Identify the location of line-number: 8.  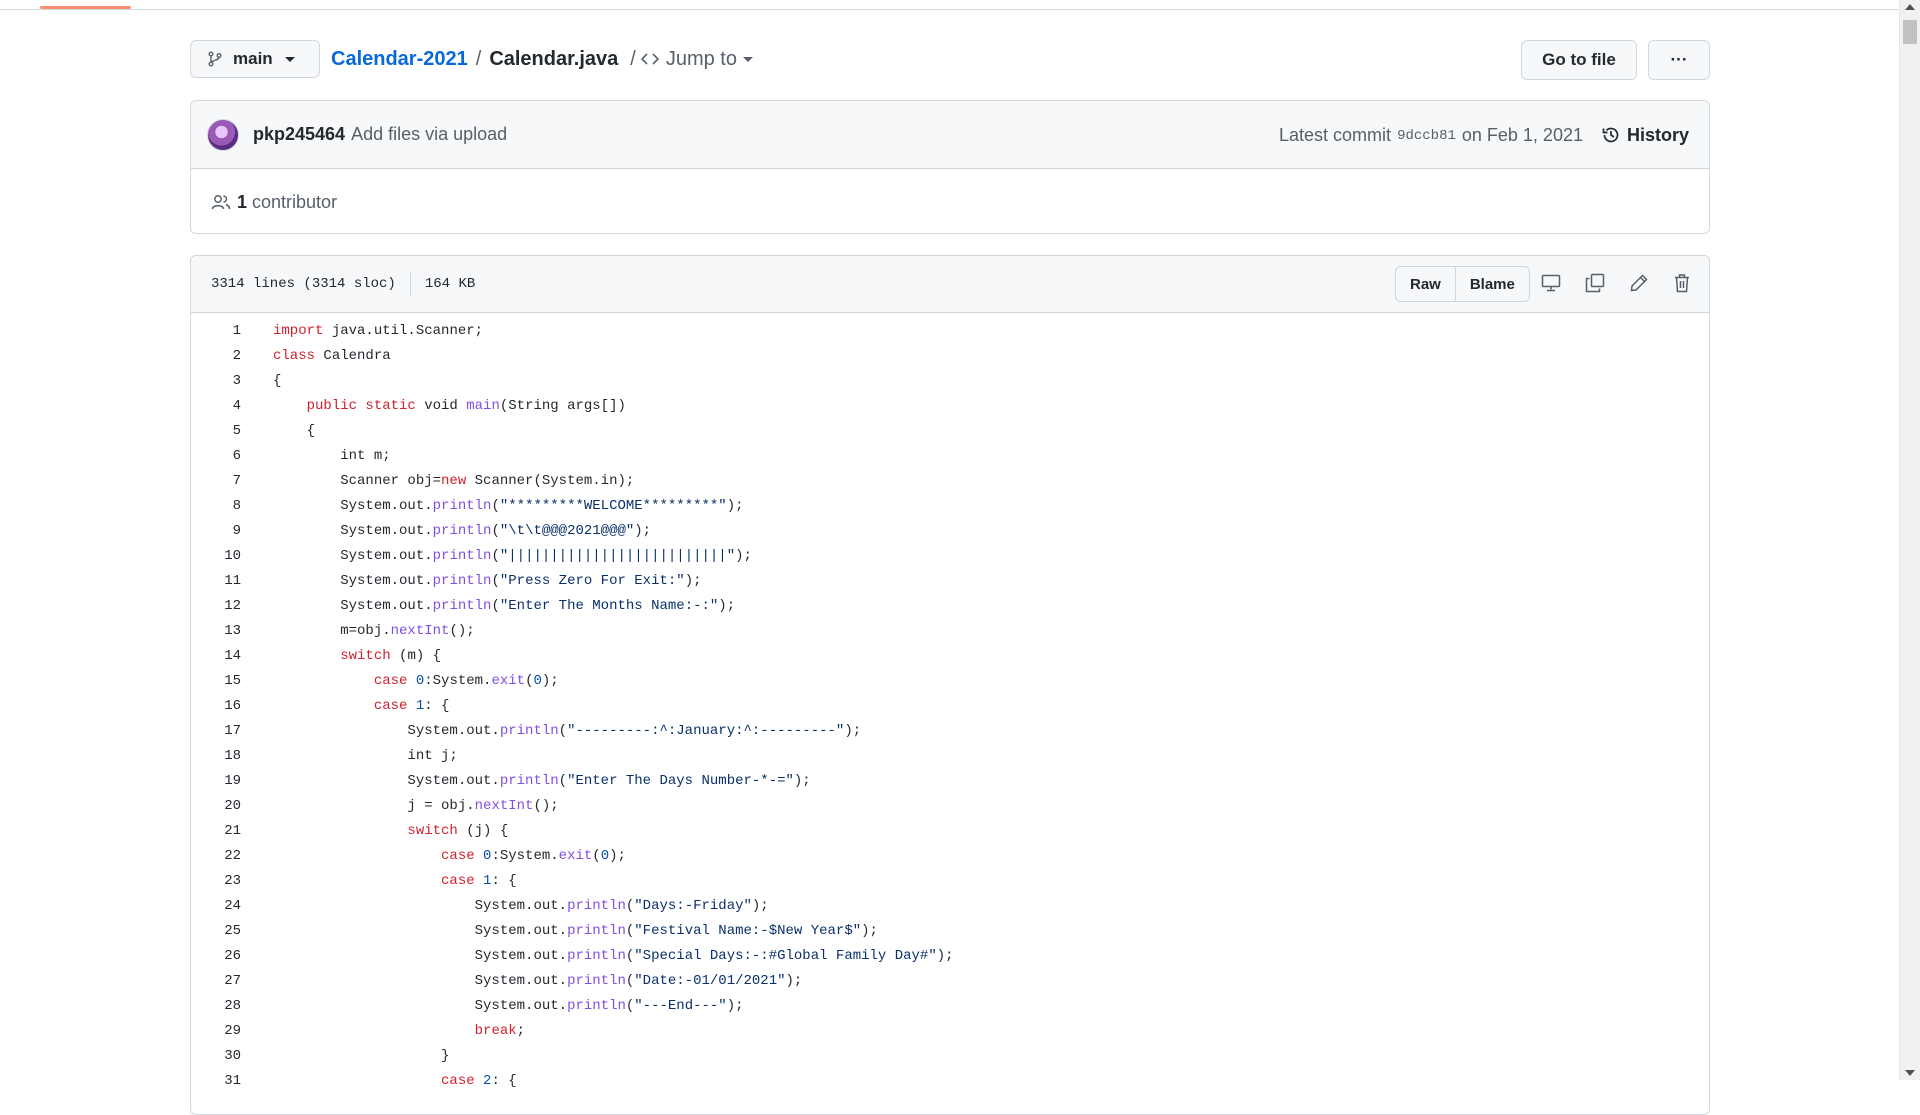
(216, 506).